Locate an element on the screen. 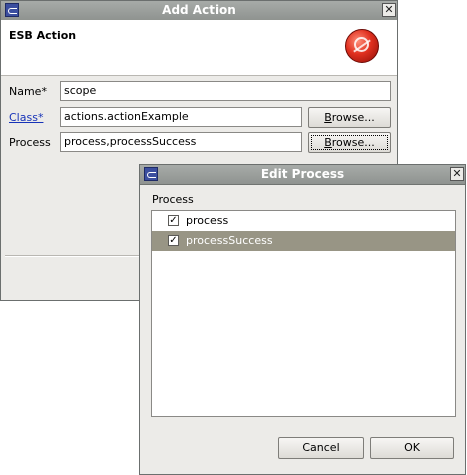 The image size is (467, 475). cancel-button: Cancel is located at coordinates (321, 448).